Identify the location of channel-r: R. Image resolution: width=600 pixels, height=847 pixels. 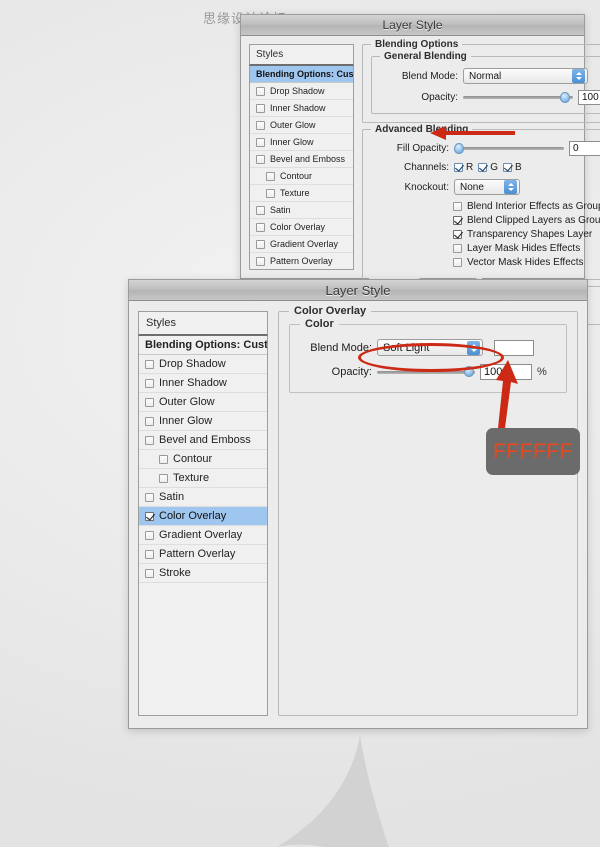
(463, 167).